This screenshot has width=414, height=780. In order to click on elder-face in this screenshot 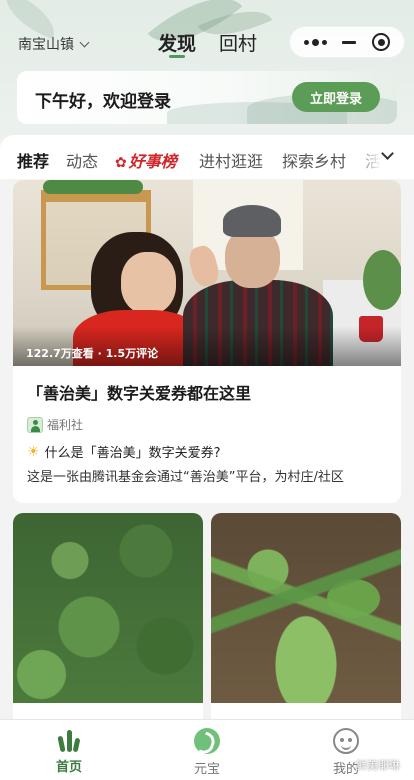, I will do `click(252, 258)`.